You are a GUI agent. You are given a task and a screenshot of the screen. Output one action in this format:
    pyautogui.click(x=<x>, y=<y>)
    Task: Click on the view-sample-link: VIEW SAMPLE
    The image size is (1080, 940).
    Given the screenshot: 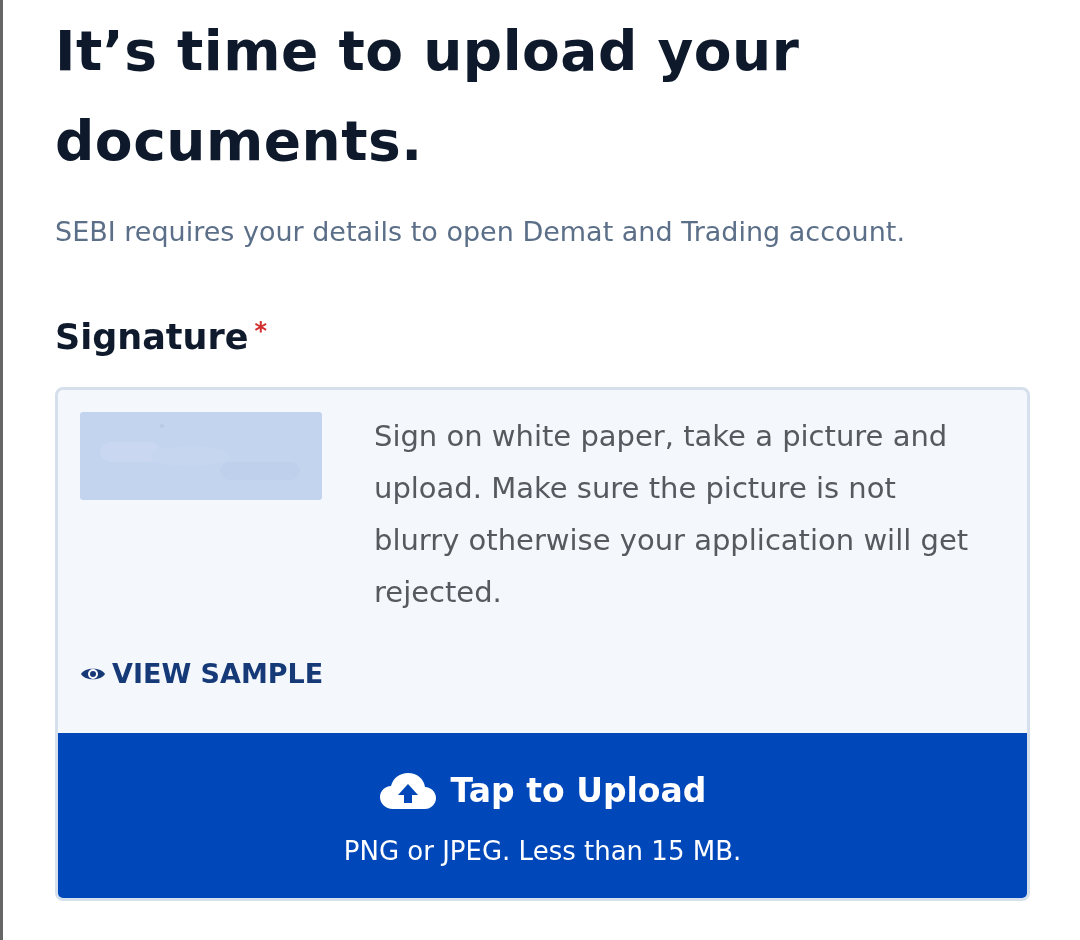 What is the action you would take?
    pyautogui.click(x=202, y=673)
    